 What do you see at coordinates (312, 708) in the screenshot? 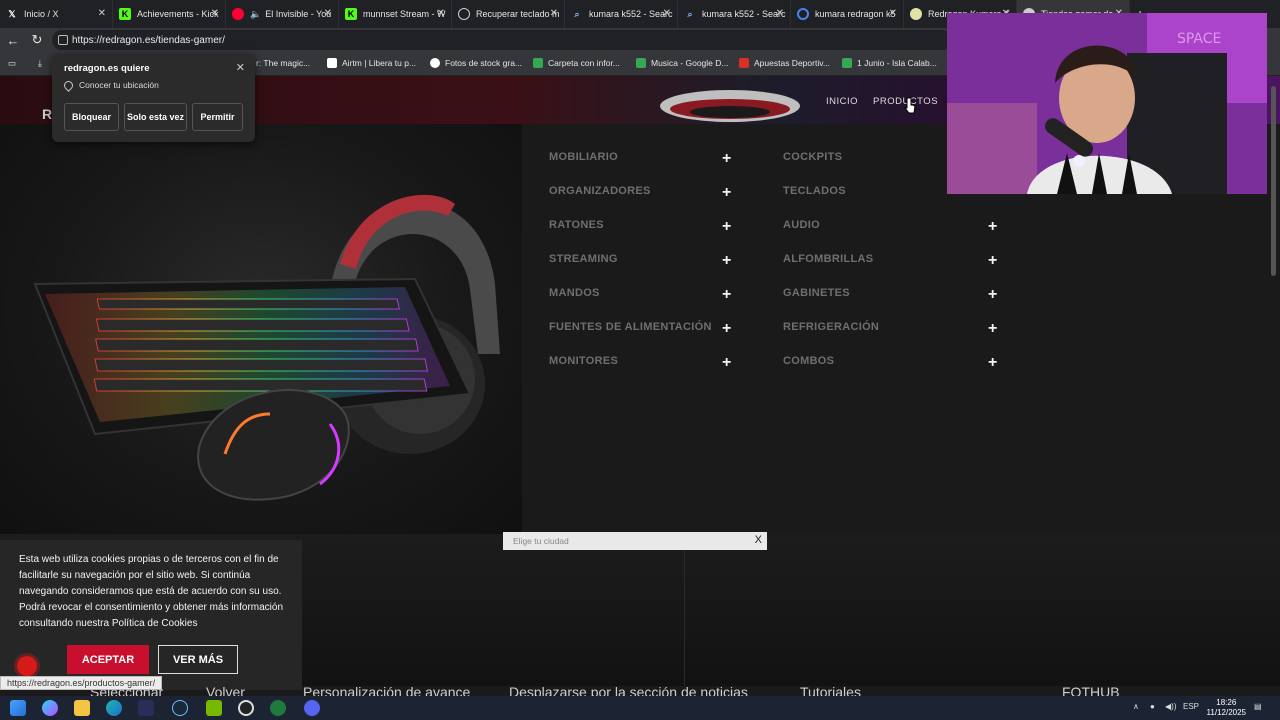
I see `discord-icon` at bounding box center [312, 708].